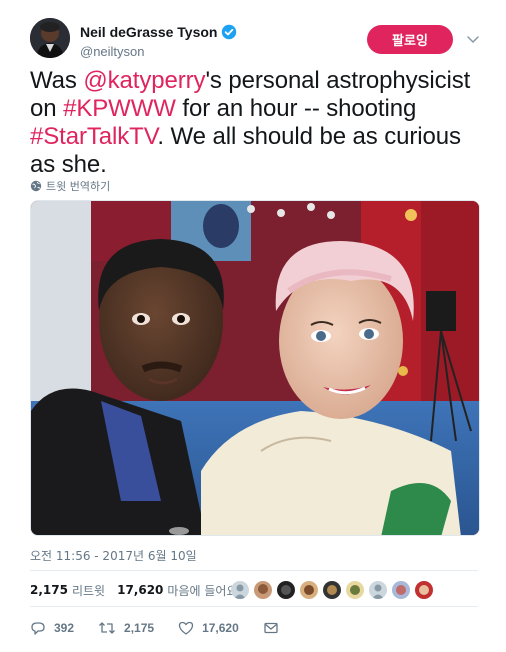  I want to click on retweet-count: 2,175, so click(139, 628).